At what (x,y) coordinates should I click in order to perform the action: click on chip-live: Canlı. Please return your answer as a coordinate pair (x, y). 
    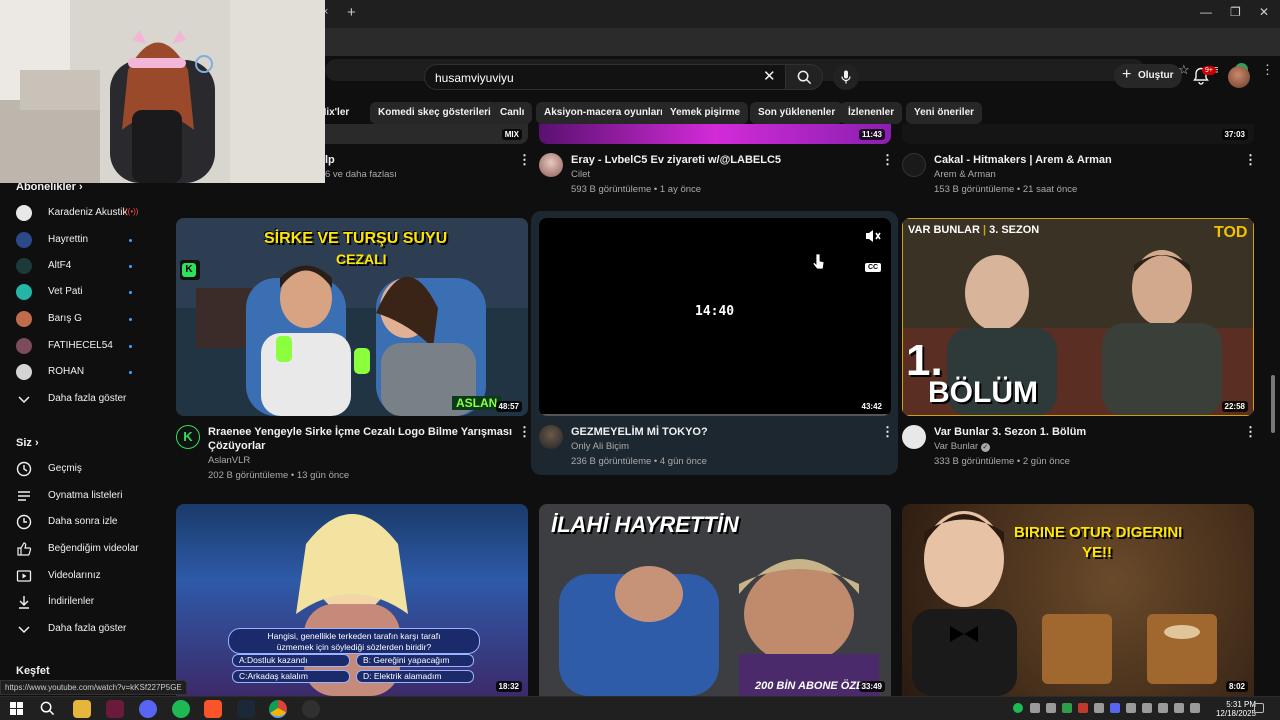
    Looking at the image, I should click on (512, 113).